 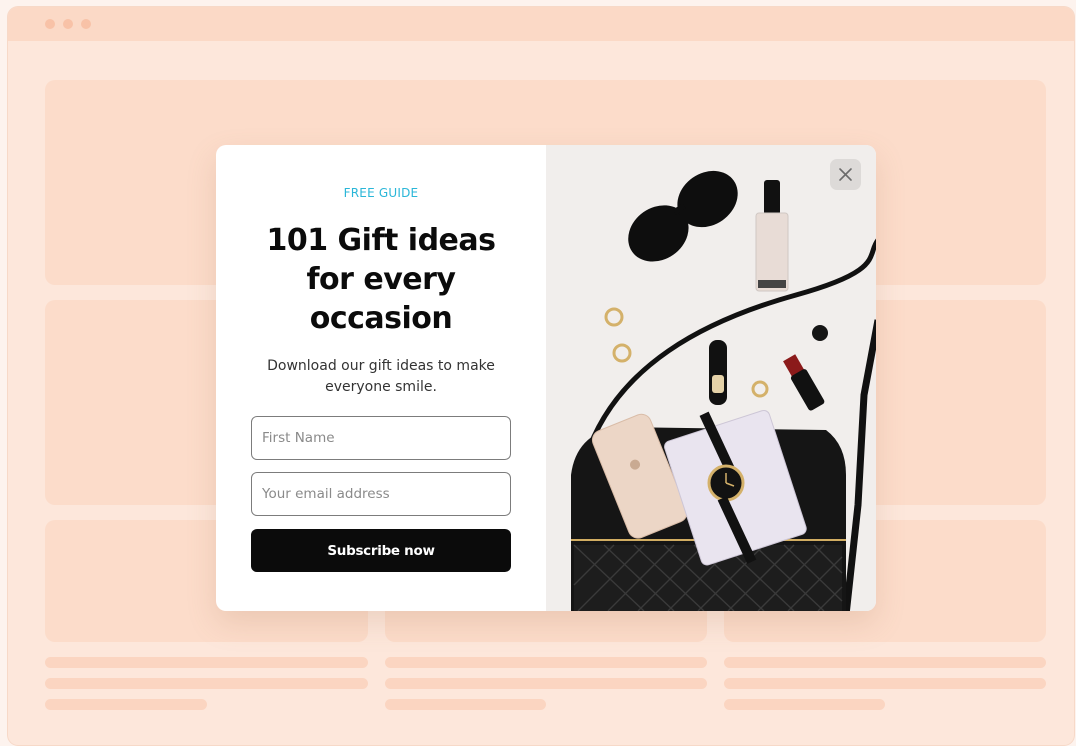 What do you see at coordinates (541, 24) in the screenshot?
I see `browser-title-bar` at bounding box center [541, 24].